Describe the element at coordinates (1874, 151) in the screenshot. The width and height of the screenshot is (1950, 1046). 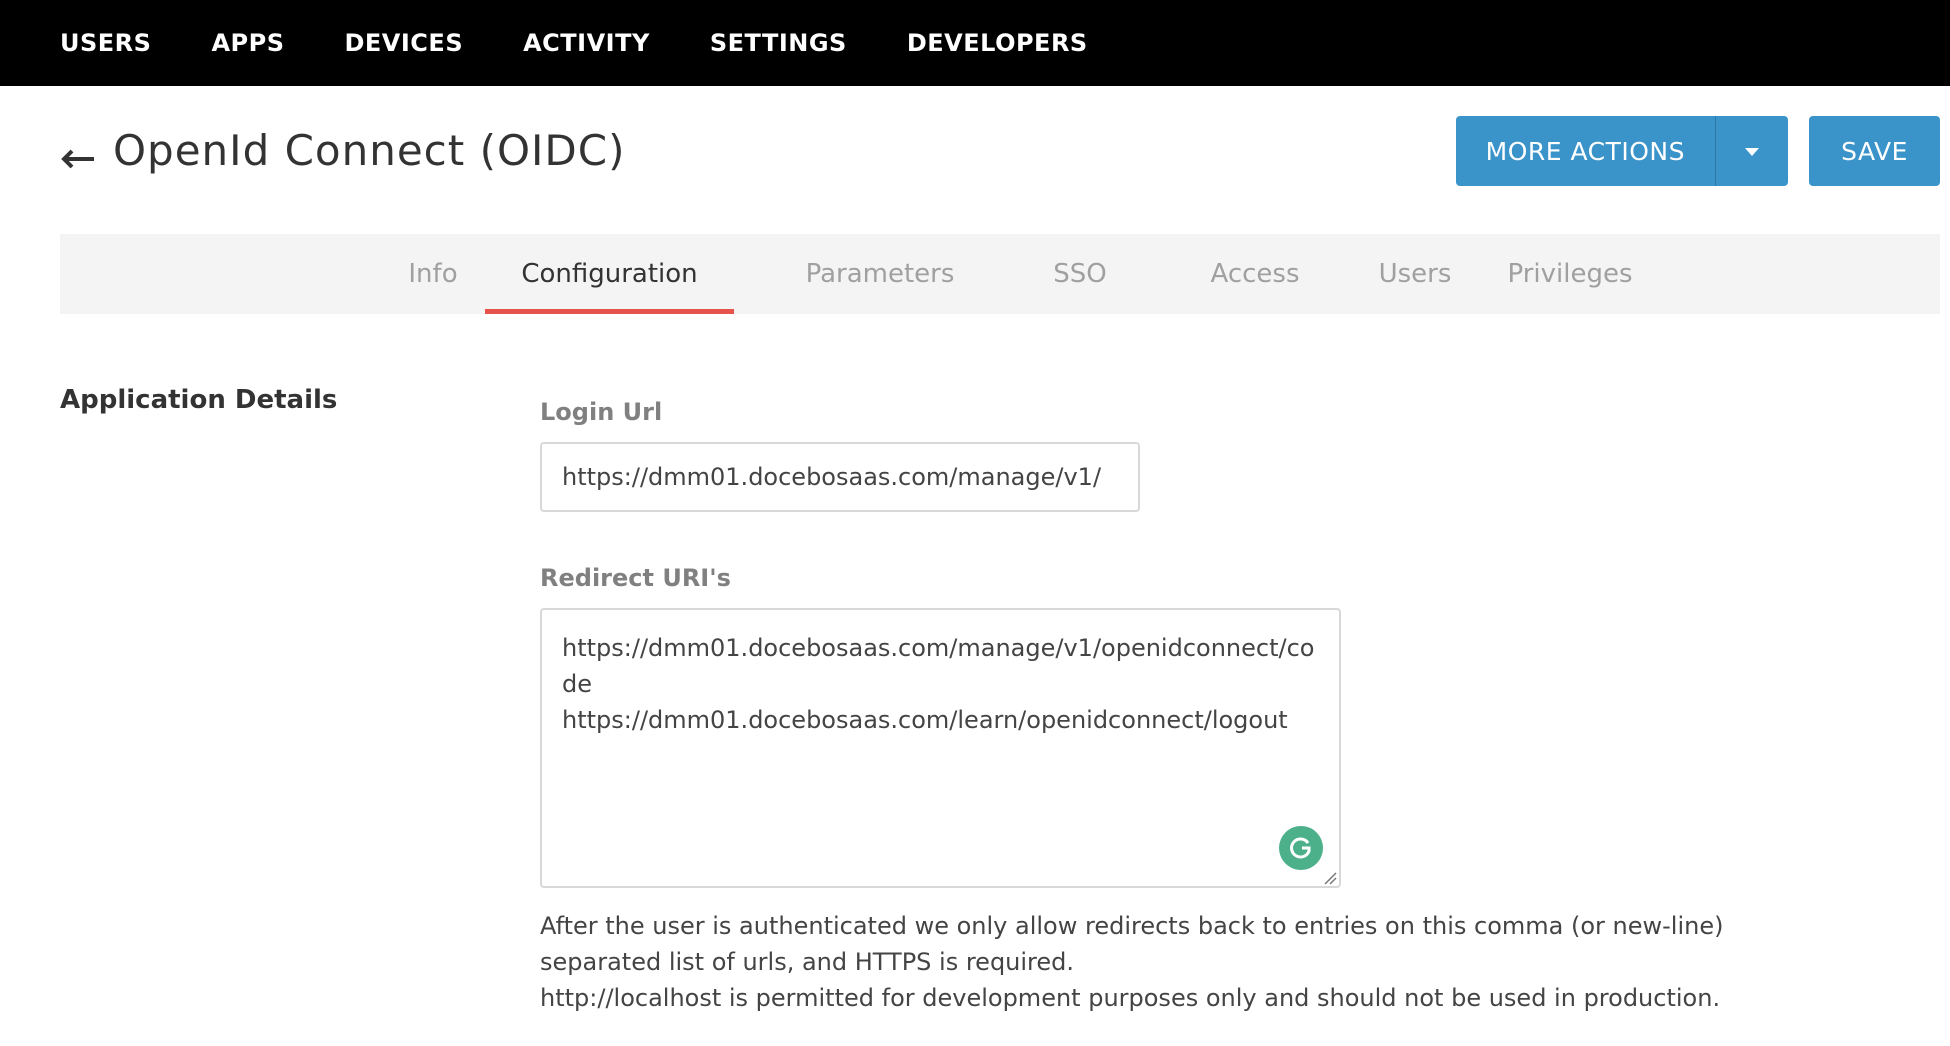
I see `save-button: SAVE` at that location.